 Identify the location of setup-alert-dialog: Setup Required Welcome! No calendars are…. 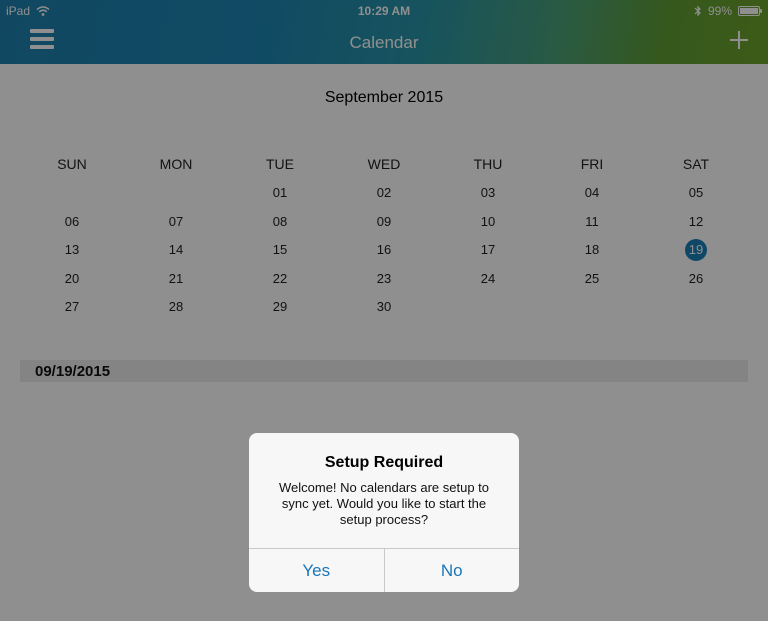
(384, 512).